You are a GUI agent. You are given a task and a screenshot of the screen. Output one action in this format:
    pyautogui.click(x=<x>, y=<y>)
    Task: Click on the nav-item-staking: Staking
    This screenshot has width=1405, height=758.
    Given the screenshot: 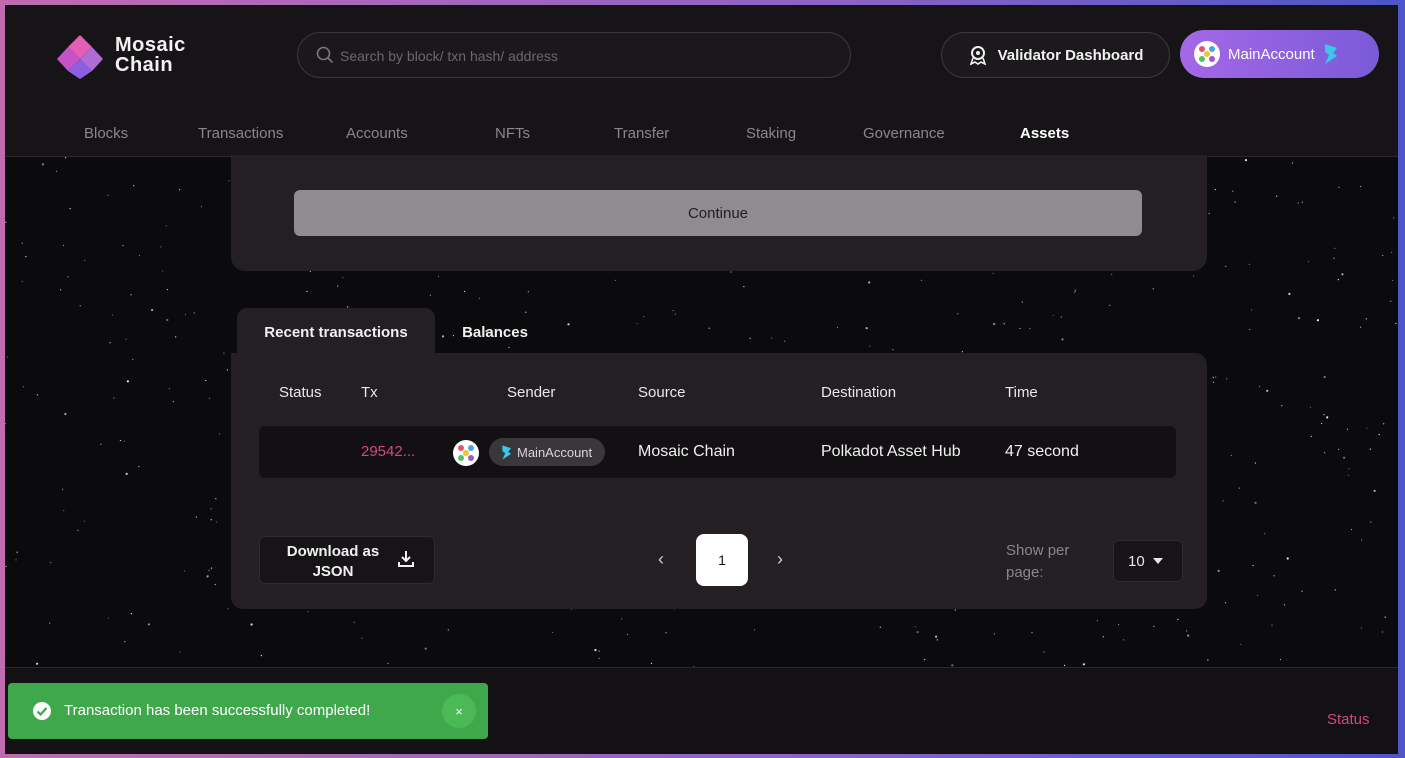 What is the action you would take?
    pyautogui.click(x=771, y=133)
    